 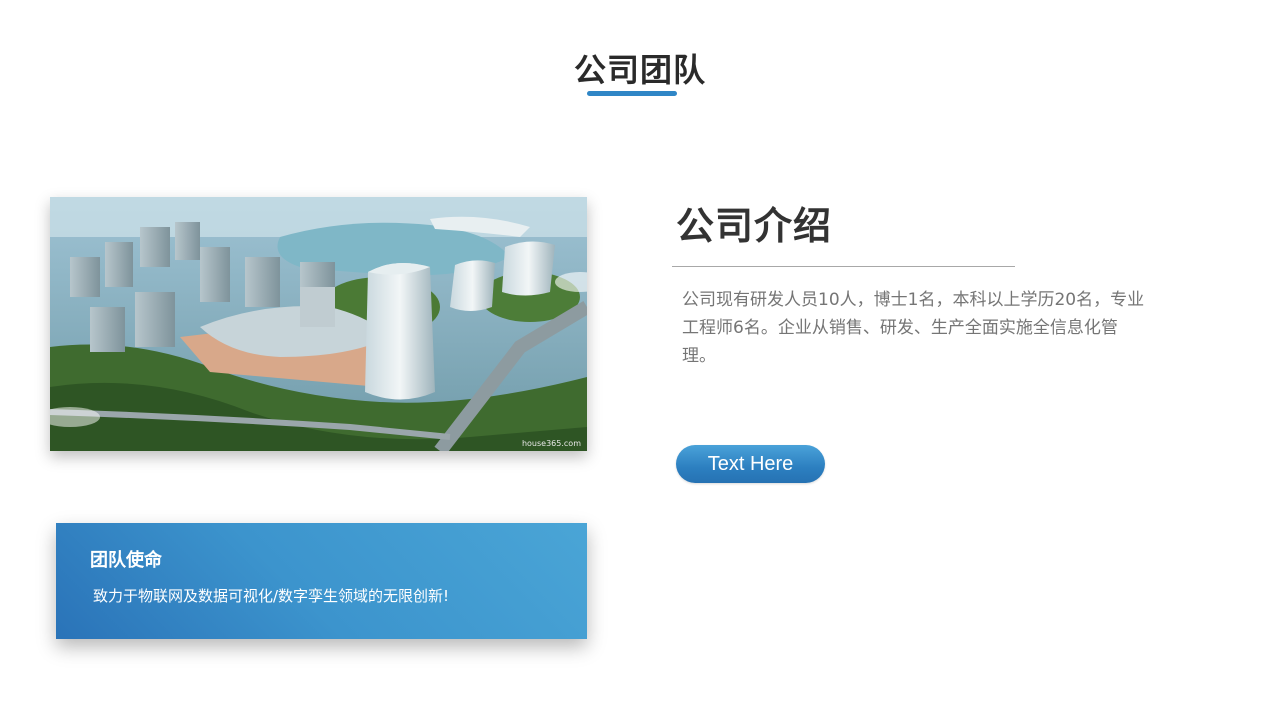 I want to click on aerial-city-illustration, so click(x=318, y=324).